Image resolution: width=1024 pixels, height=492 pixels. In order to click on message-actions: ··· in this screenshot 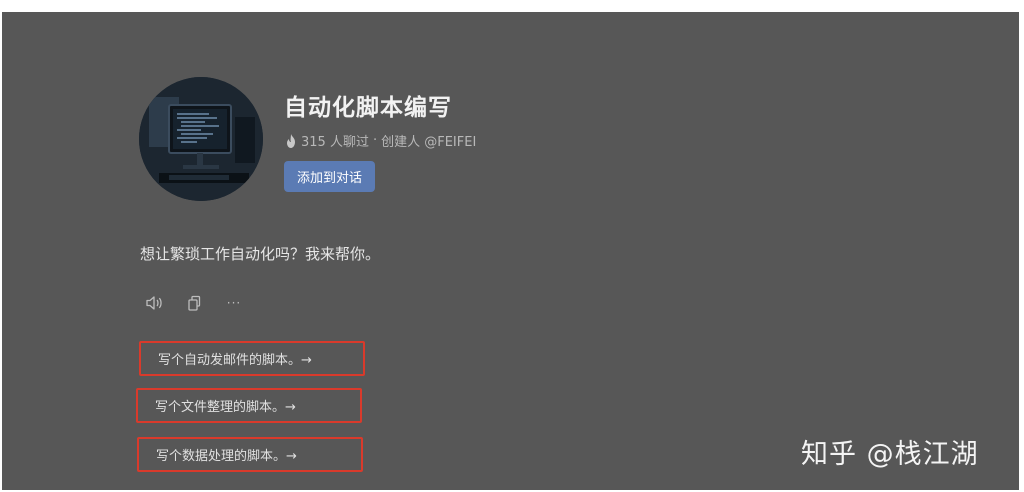, I will do `click(194, 303)`.